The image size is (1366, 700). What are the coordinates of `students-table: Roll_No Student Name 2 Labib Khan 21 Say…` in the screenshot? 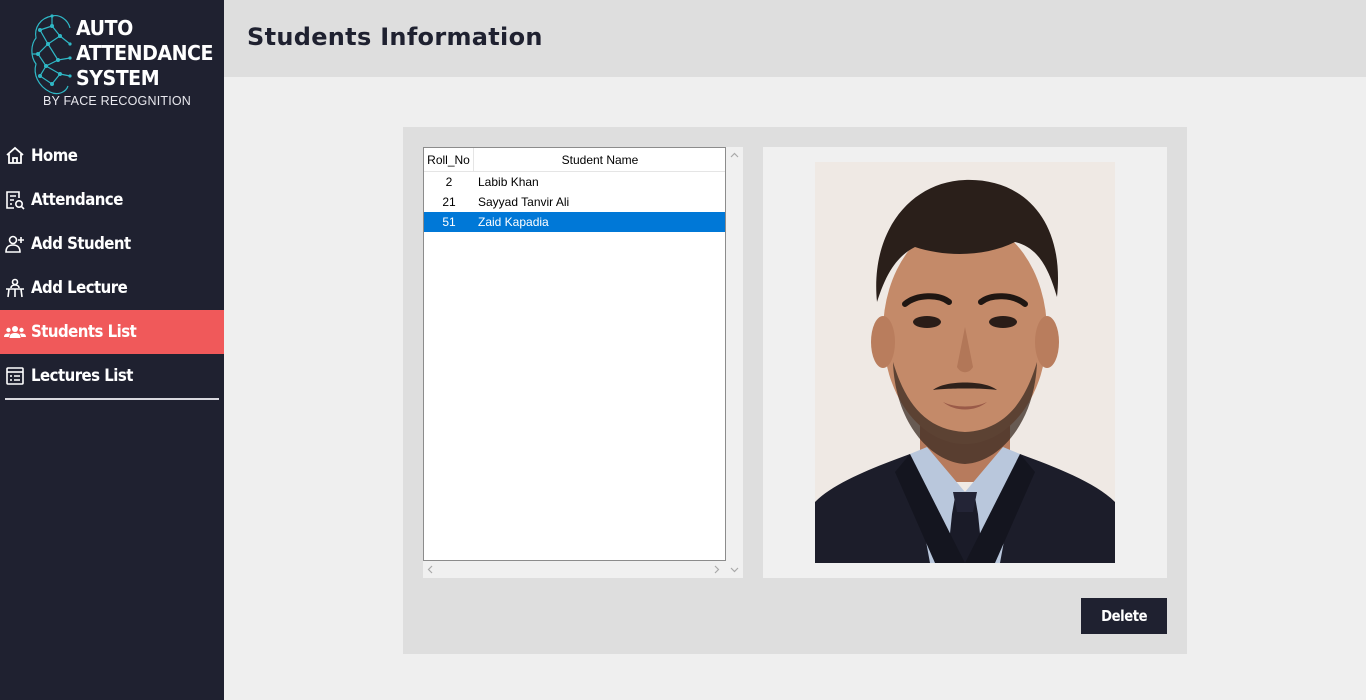 It's located at (574, 354).